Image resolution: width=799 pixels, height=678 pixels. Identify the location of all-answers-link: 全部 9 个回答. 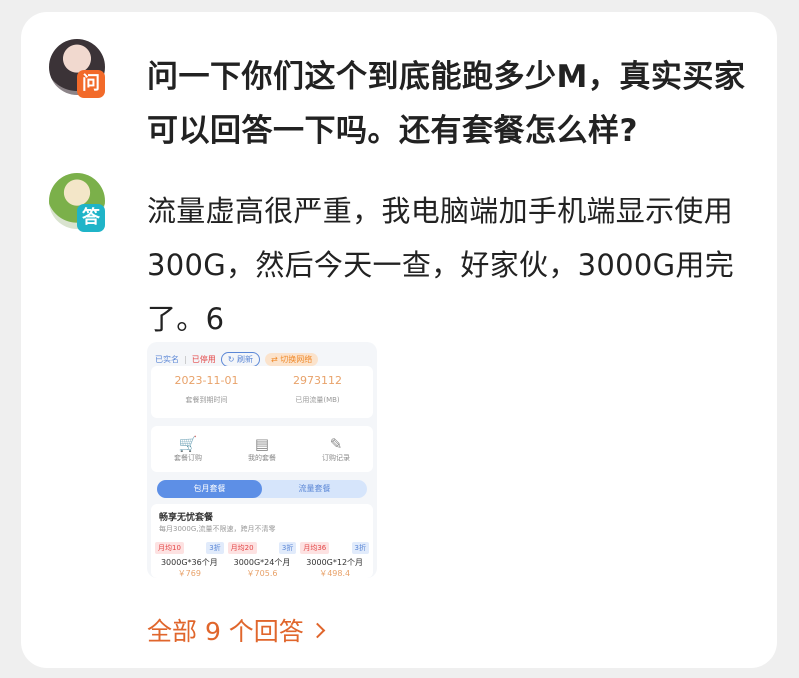
(236, 630).